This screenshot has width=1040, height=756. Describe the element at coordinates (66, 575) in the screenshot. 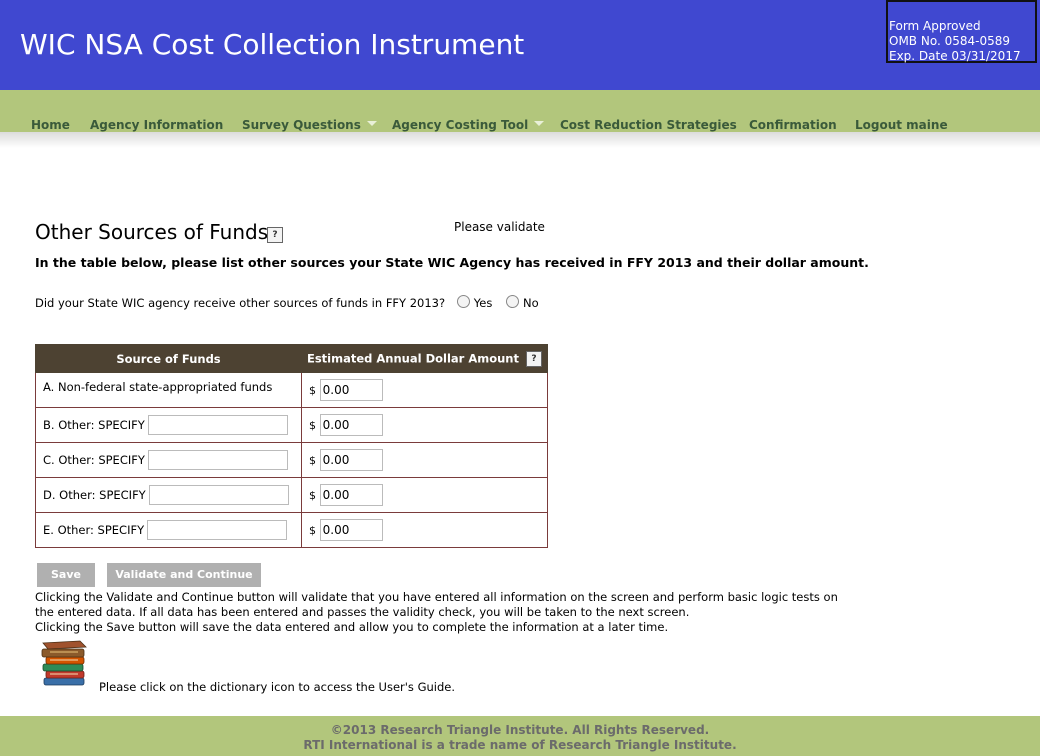

I see `save-button: Save` at that location.